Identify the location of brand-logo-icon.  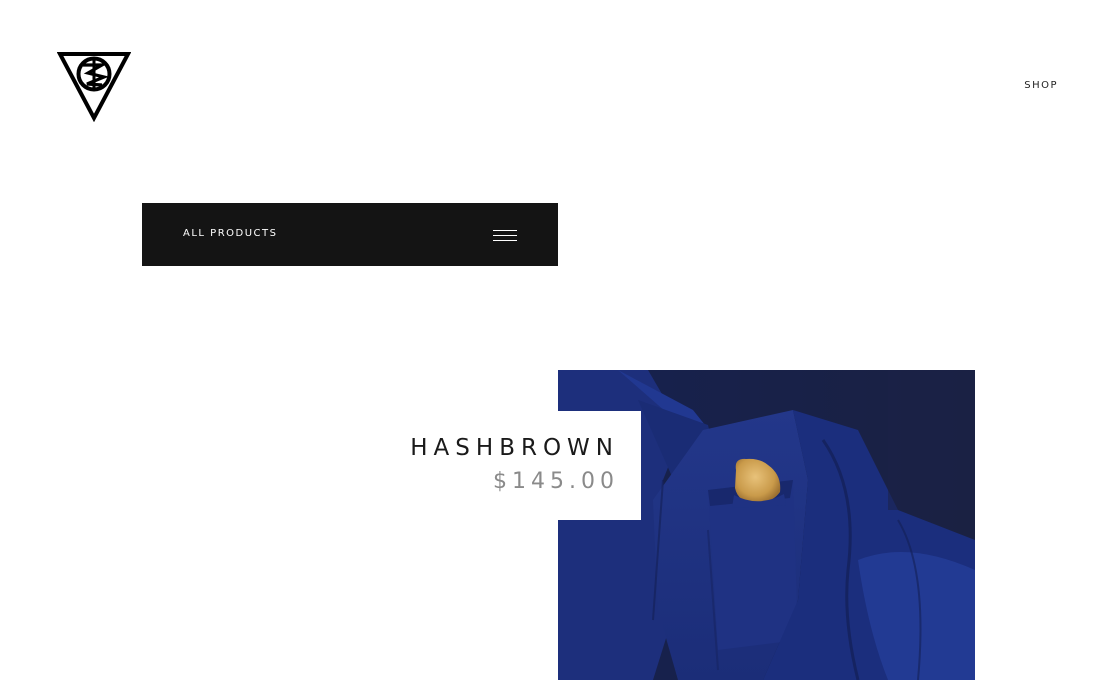
(94, 87).